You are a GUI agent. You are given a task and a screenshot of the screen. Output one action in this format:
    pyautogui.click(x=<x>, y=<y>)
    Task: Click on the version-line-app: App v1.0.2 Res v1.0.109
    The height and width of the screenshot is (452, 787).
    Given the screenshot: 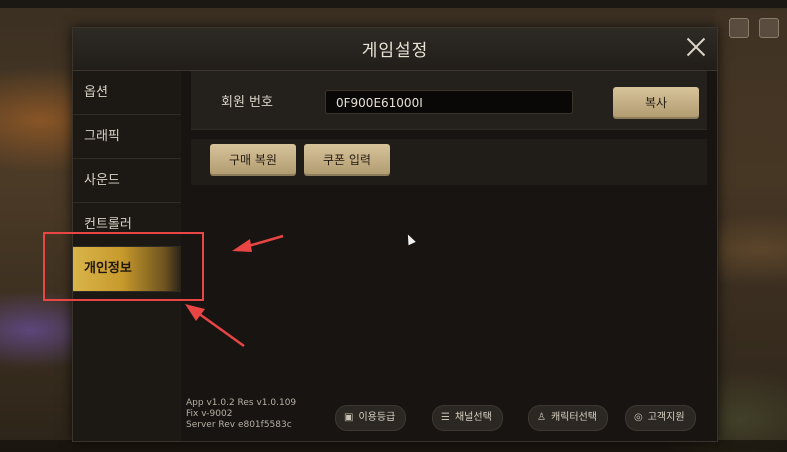 What is the action you would take?
    pyautogui.click(x=241, y=403)
    